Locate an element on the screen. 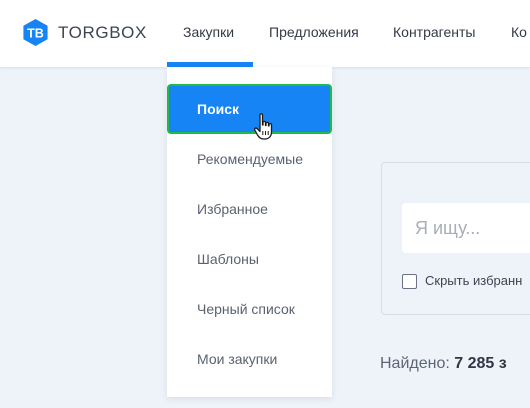  menu-item-label: Рекомендуемые is located at coordinates (250, 159).